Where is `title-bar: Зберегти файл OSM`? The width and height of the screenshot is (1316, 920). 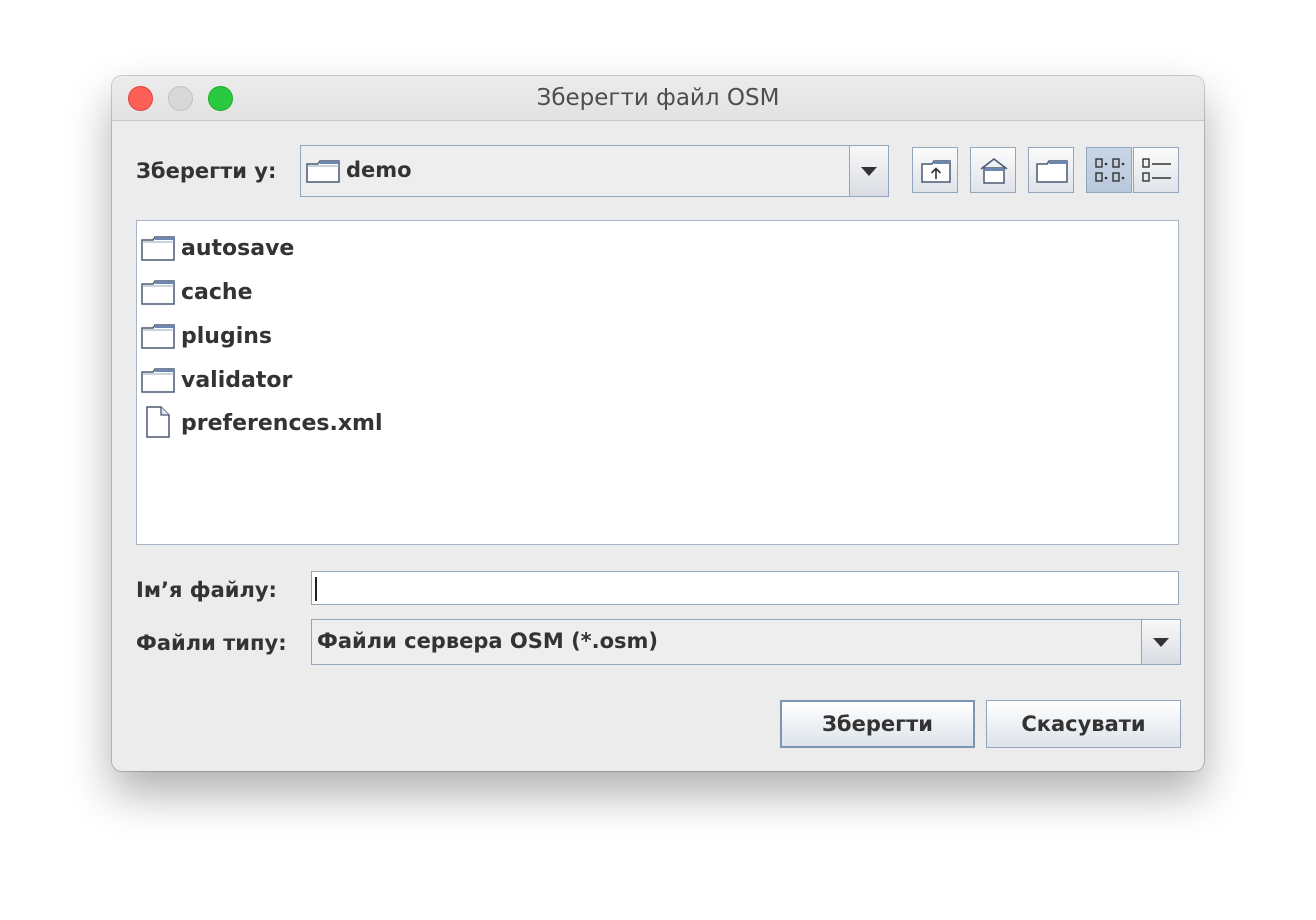 title-bar: Зберегти файл OSM is located at coordinates (658, 98).